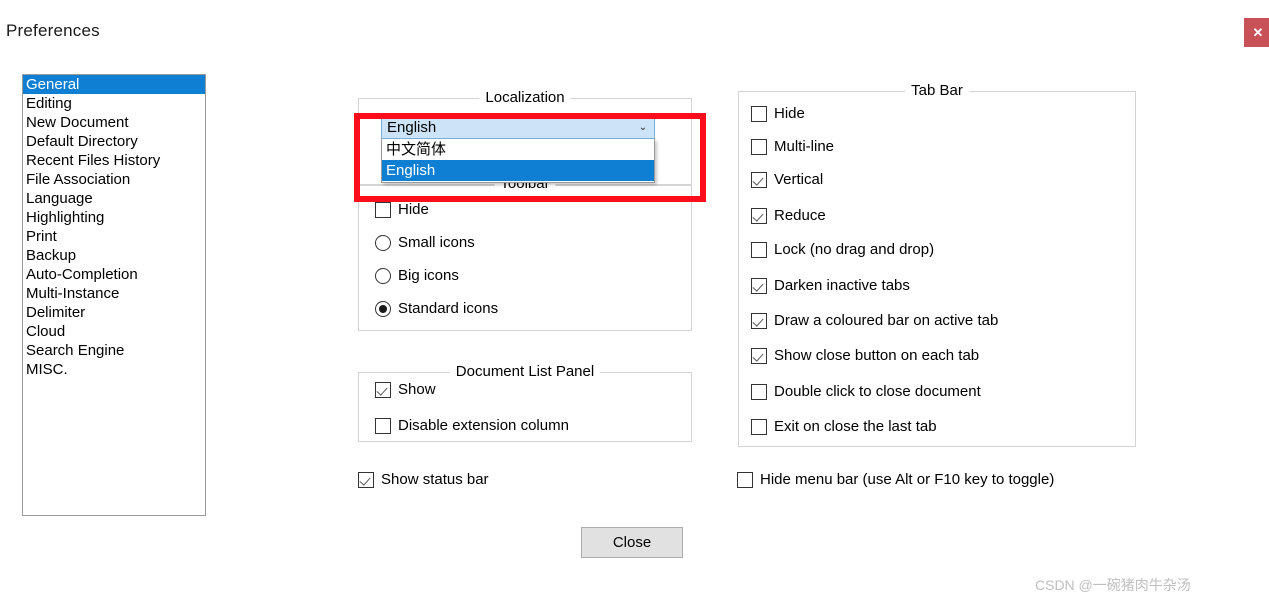 The width and height of the screenshot is (1269, 603). Describe the element at coordinates (789, 113) in the screenshot. I see `tabbar-hide-label: Hide` at that location.